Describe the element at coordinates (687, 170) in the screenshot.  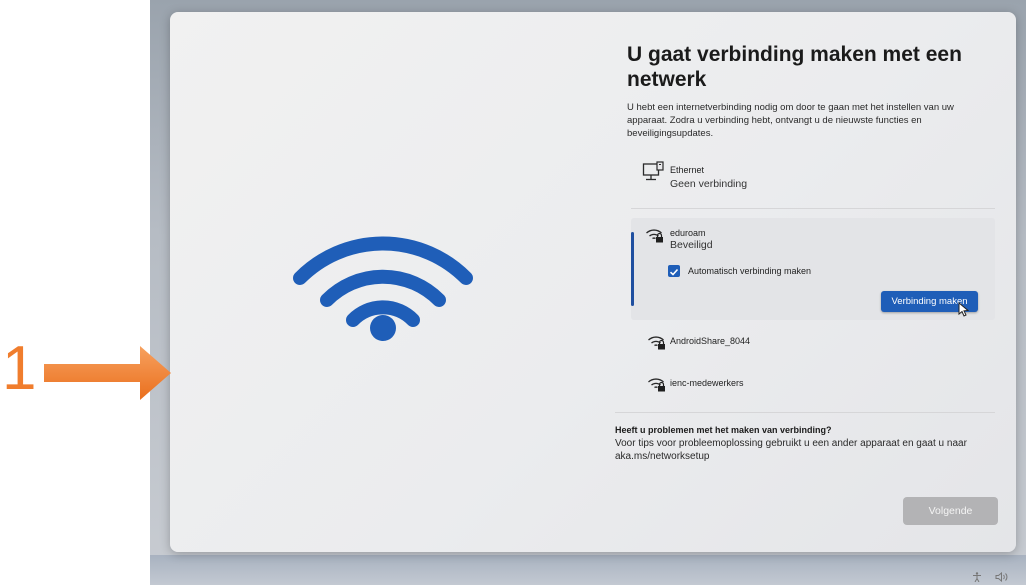
I see `network-name: Ethernet` at that location.